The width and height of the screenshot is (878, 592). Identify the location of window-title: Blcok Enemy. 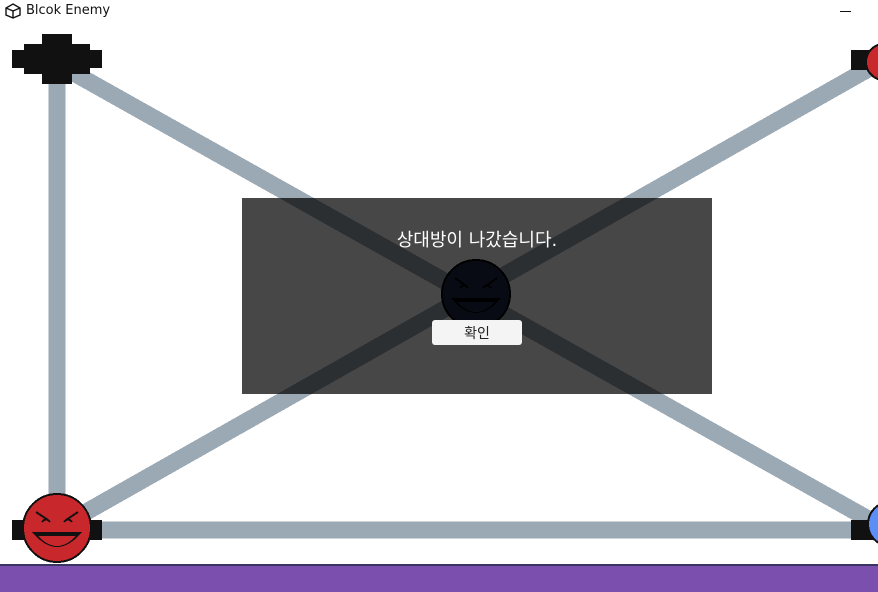
(68, 10).